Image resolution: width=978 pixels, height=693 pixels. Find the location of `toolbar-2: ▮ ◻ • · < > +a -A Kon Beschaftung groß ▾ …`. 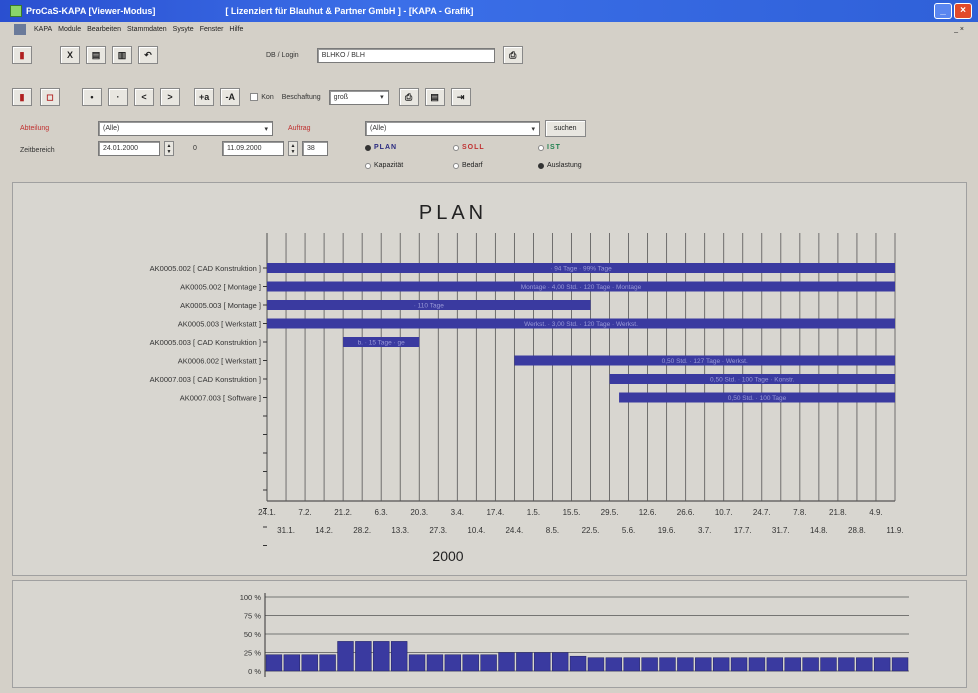

toolbar-2: ▮ ◻ • · < > +a -A Kon Beschaftung groß ▾ … is located at coordinates (489, 97).